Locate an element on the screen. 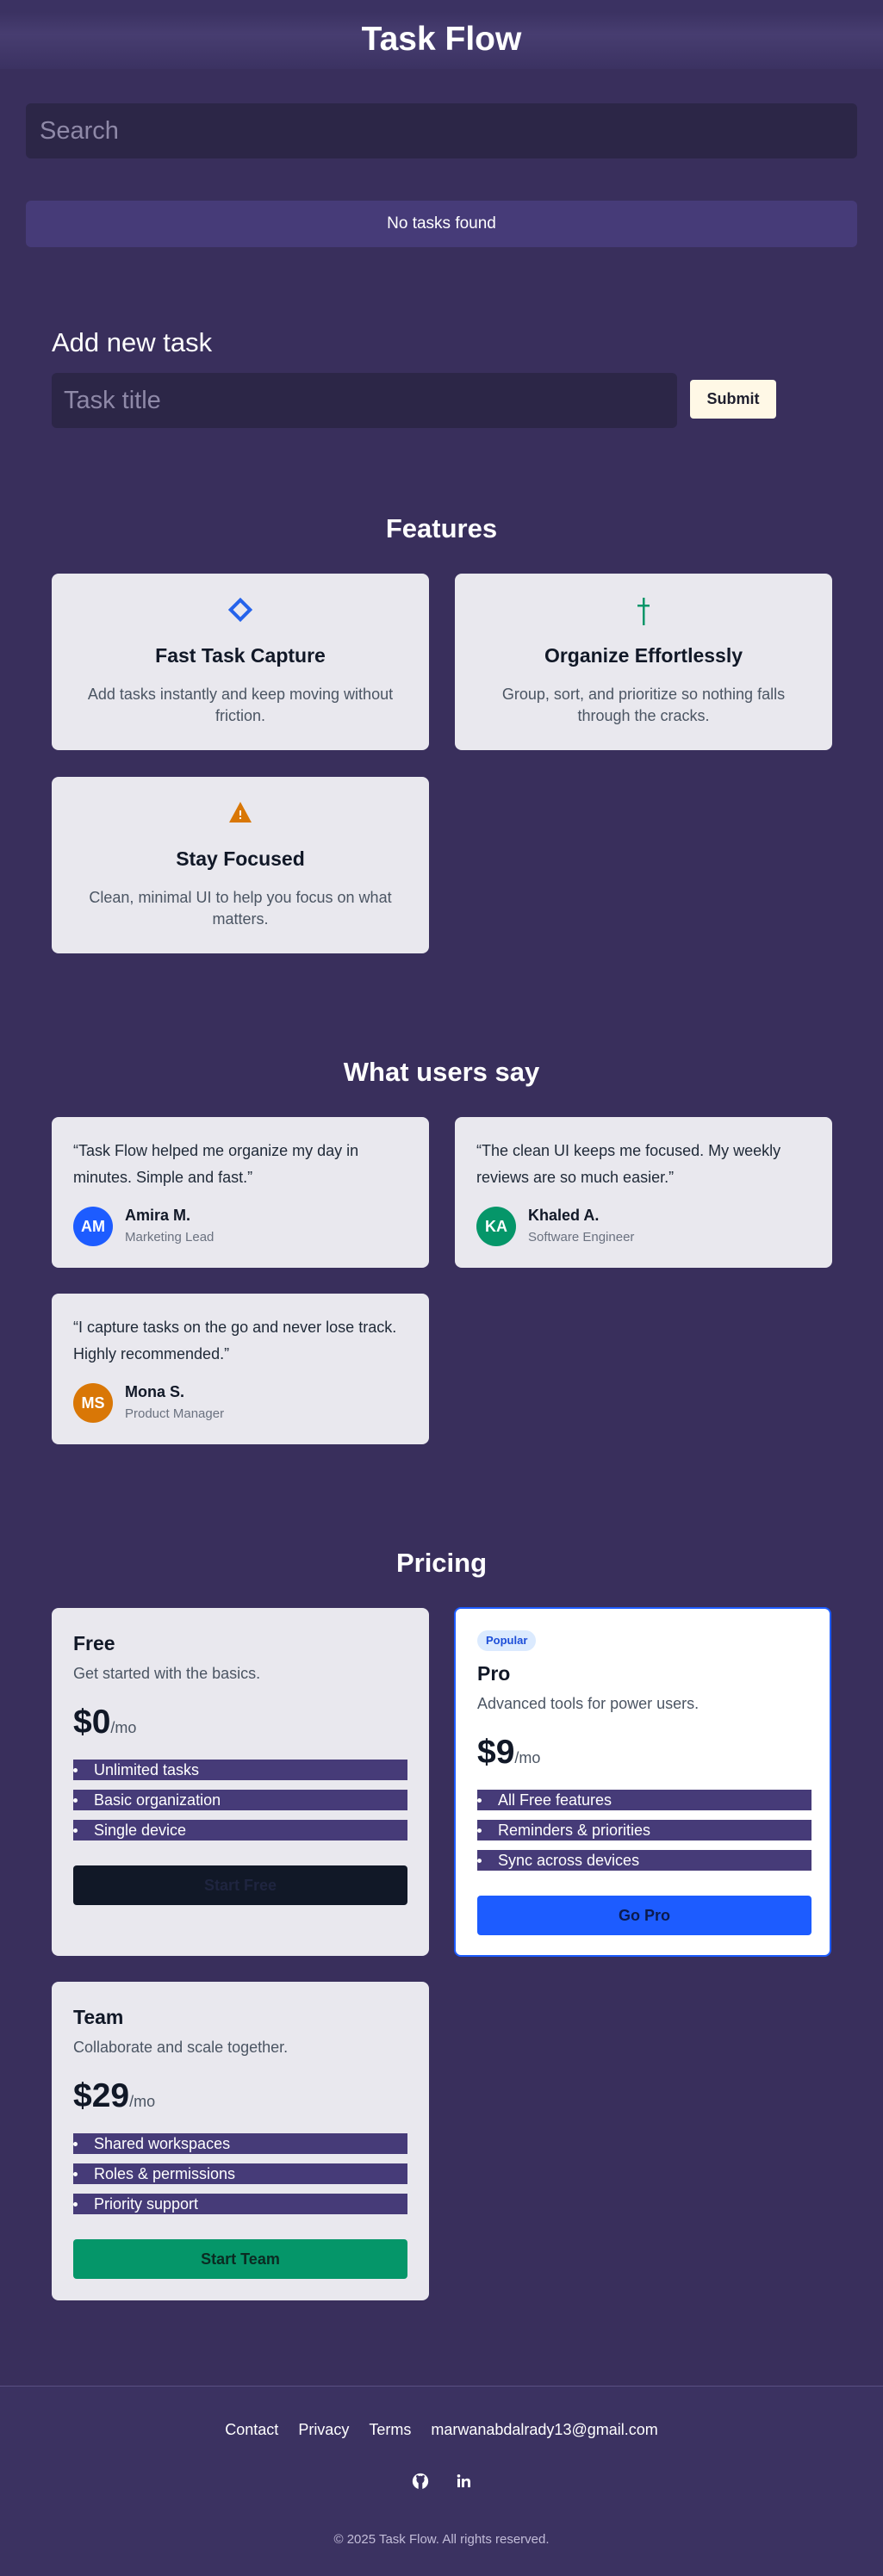  feature-title: Fast Task Capture is located at coordinates (240, 655).